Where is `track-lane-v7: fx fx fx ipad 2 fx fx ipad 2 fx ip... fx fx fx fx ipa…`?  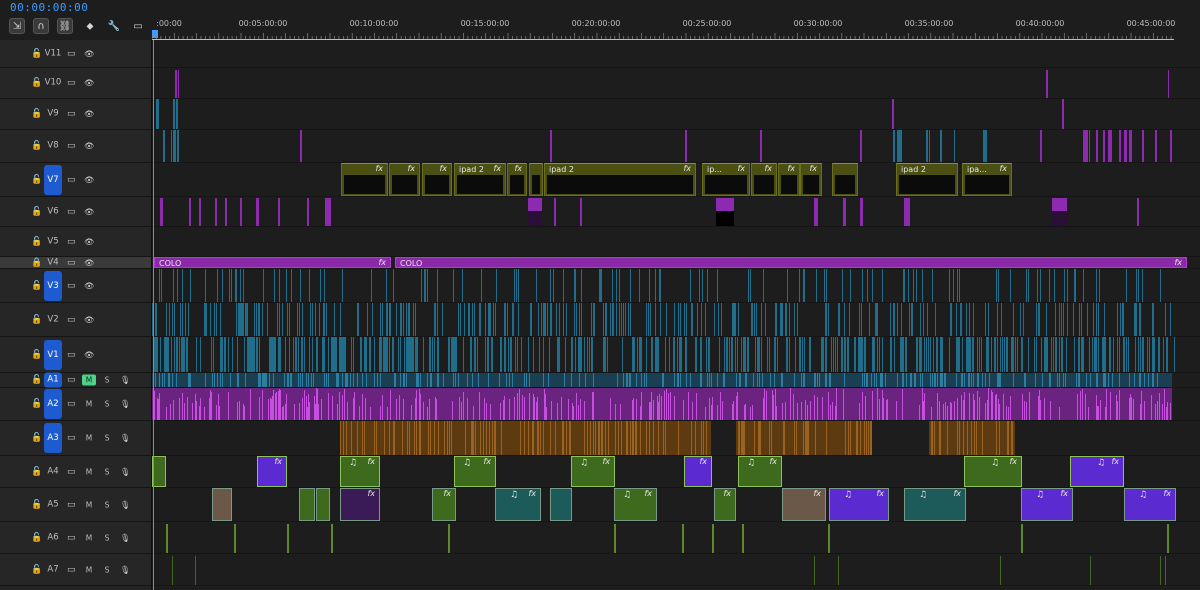
track-lane-v7: fx fx fx ipad 2 fx fx ipad 2 fx ip... fx fx fx fx ipa… is located at coordinates (676, 180).